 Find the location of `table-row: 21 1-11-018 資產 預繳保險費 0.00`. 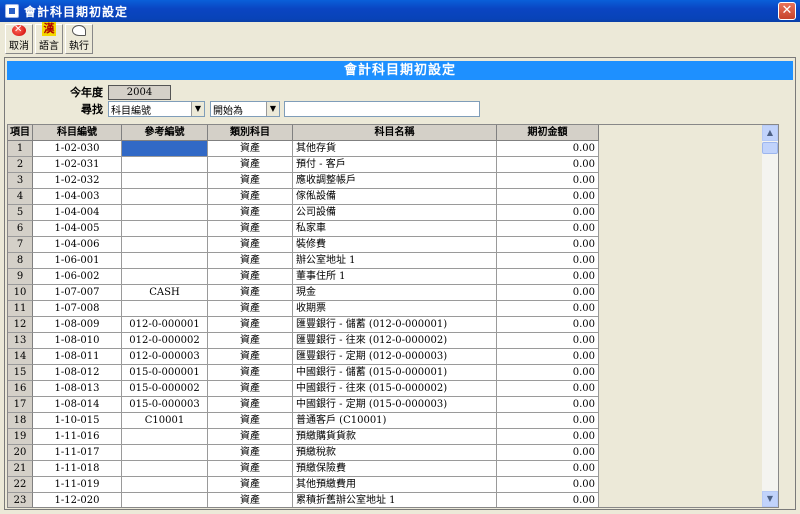

table-row: 21 1-11-018 資產 預繳保險費 0.00 is located at coordinates (303, 469).